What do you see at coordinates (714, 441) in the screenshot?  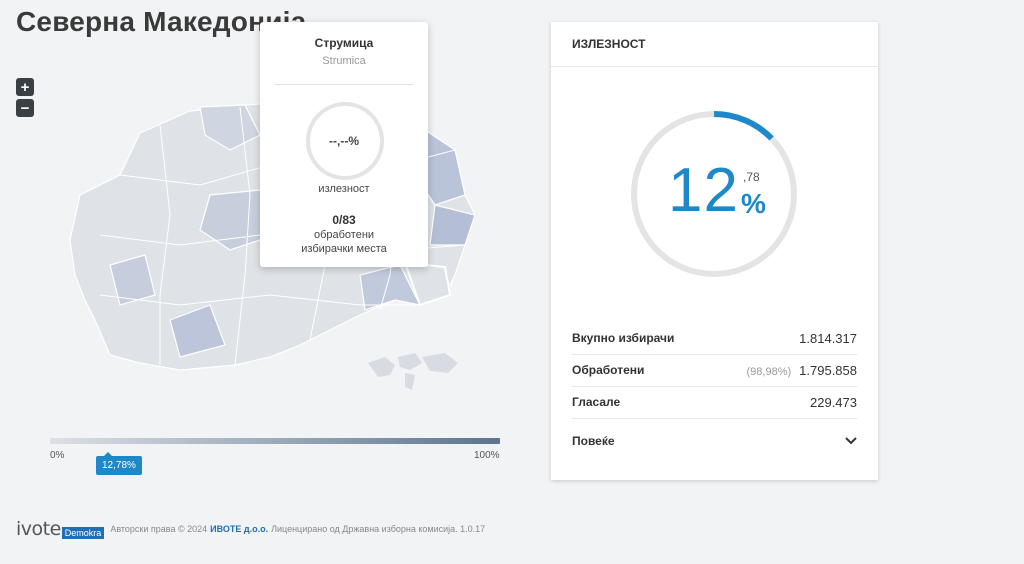 I see `more-toggle: Повеќе` at bounding box center [714, 441].